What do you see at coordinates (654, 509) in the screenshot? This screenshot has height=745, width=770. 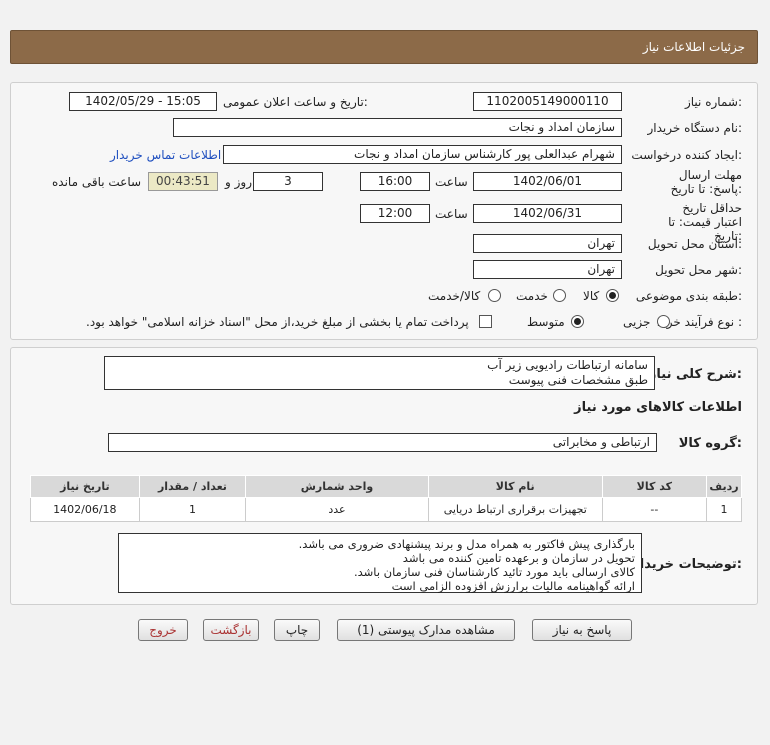 I see `cell-code: --` at bounding box center [654, 509].